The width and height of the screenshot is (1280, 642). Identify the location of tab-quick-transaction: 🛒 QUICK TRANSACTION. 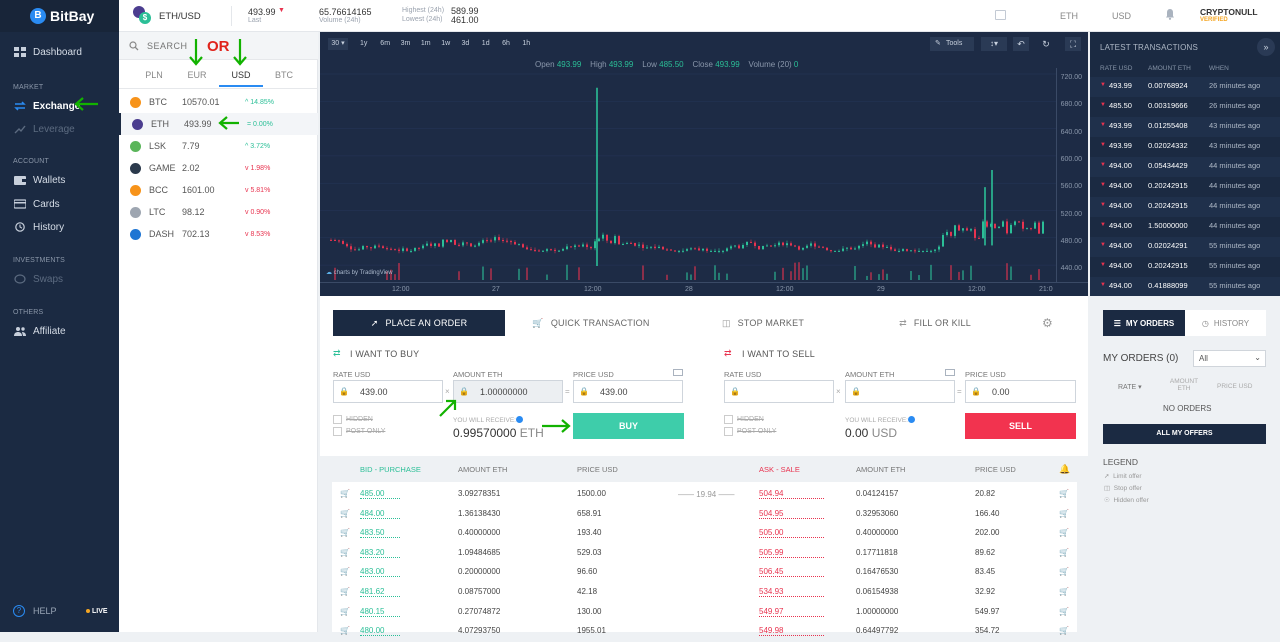
(591, 323).